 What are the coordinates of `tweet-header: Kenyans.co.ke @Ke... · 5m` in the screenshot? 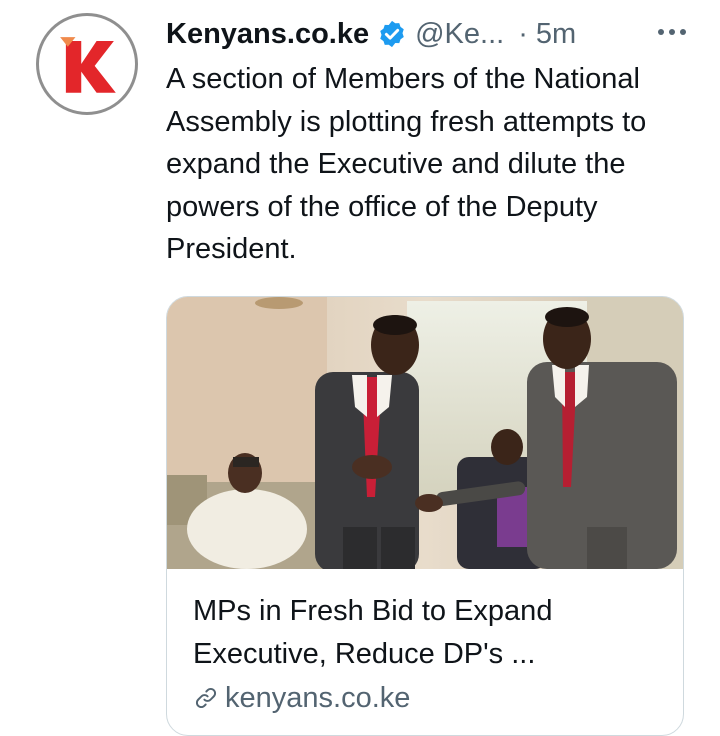 It's located at (433, 34).